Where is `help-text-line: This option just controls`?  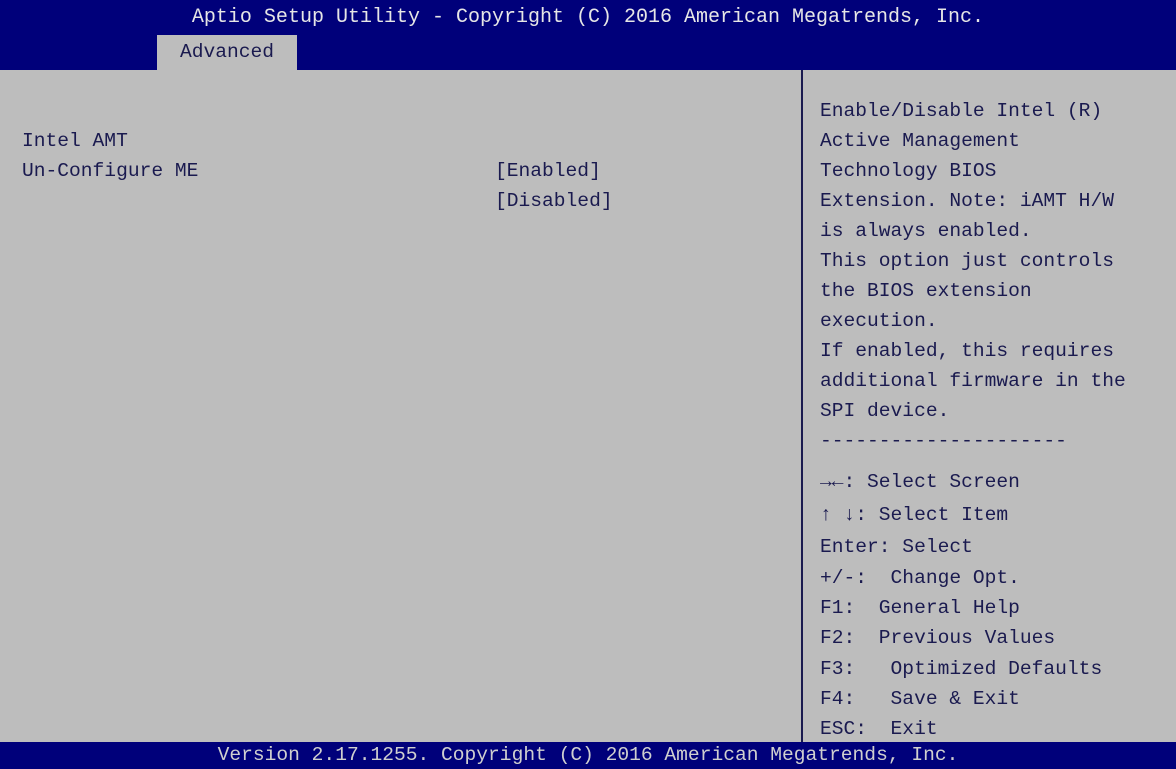 help-text-line: This option just controls is located at coordinates (967, 261).